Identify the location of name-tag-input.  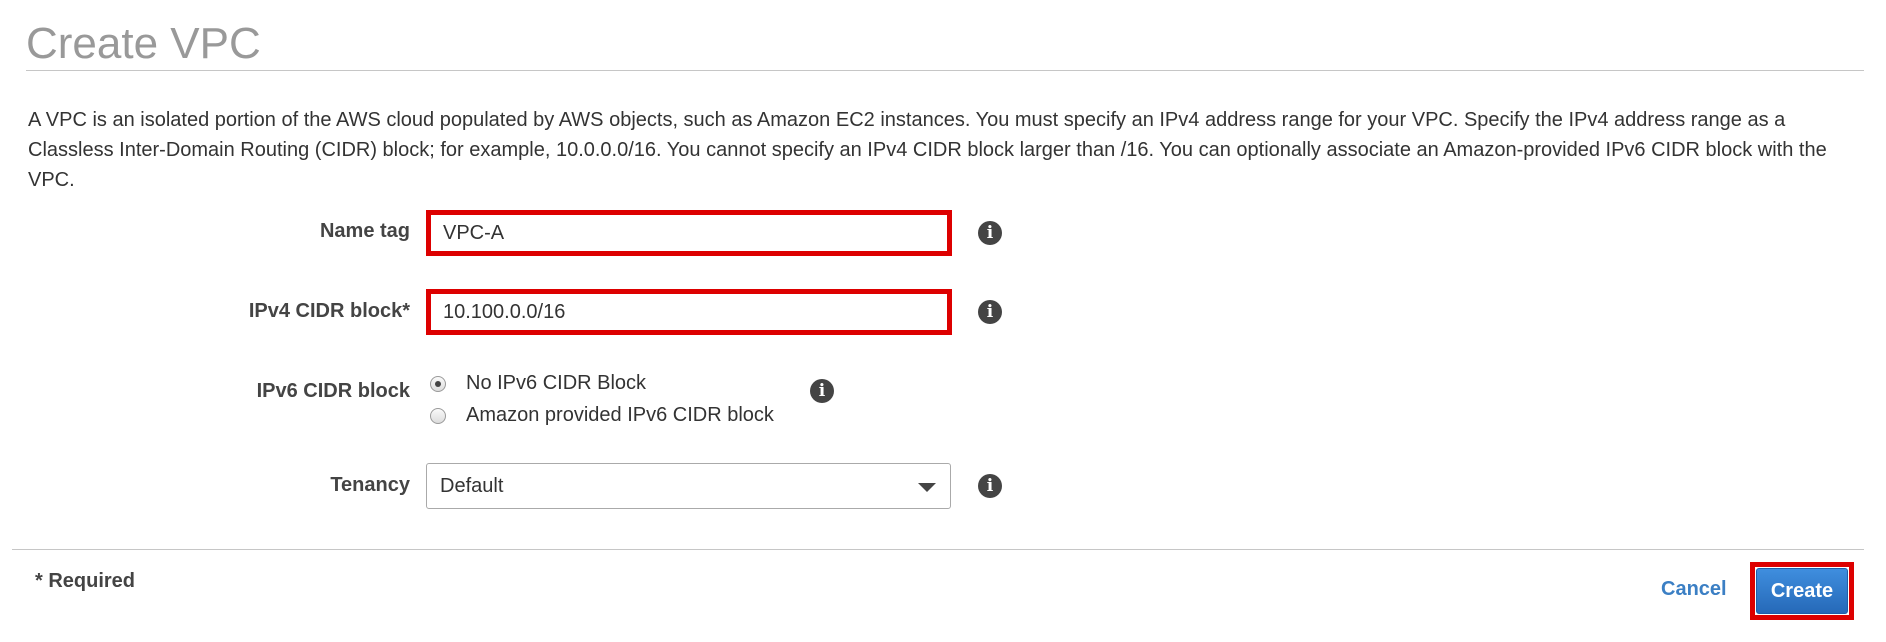
(689, 233).